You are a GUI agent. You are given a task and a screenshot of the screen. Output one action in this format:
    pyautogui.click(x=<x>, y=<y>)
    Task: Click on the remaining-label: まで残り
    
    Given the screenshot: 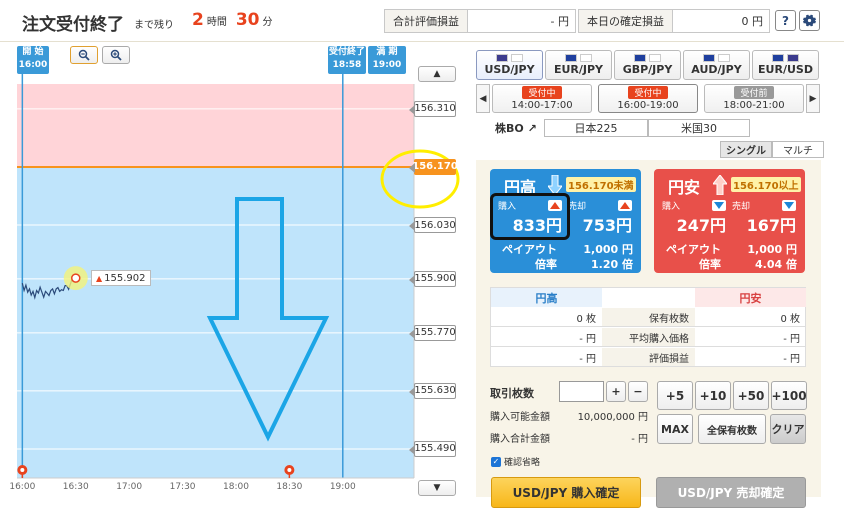 What is the action you would take?
    pyautogui.click(x=154, y=25)
    